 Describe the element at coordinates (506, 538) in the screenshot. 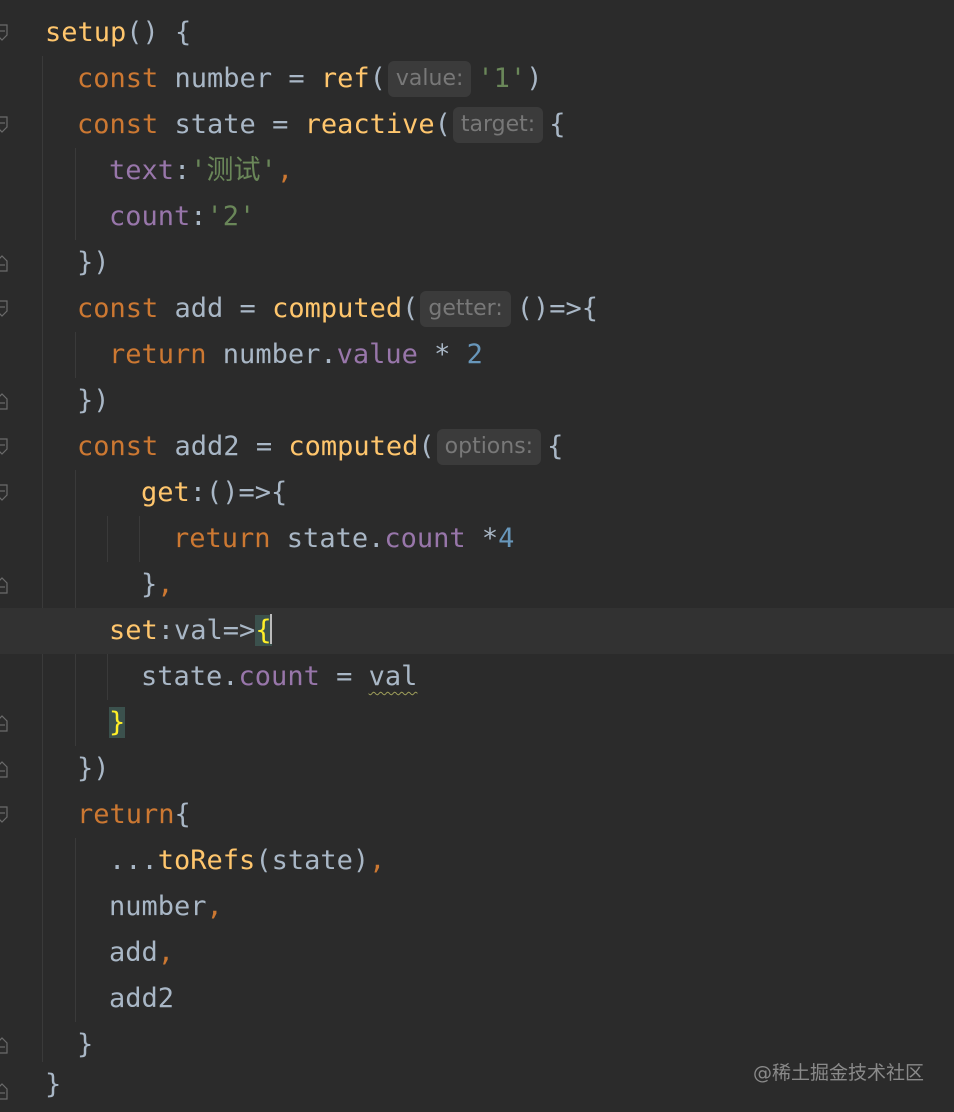

I see `number-literal: 4` at that location.